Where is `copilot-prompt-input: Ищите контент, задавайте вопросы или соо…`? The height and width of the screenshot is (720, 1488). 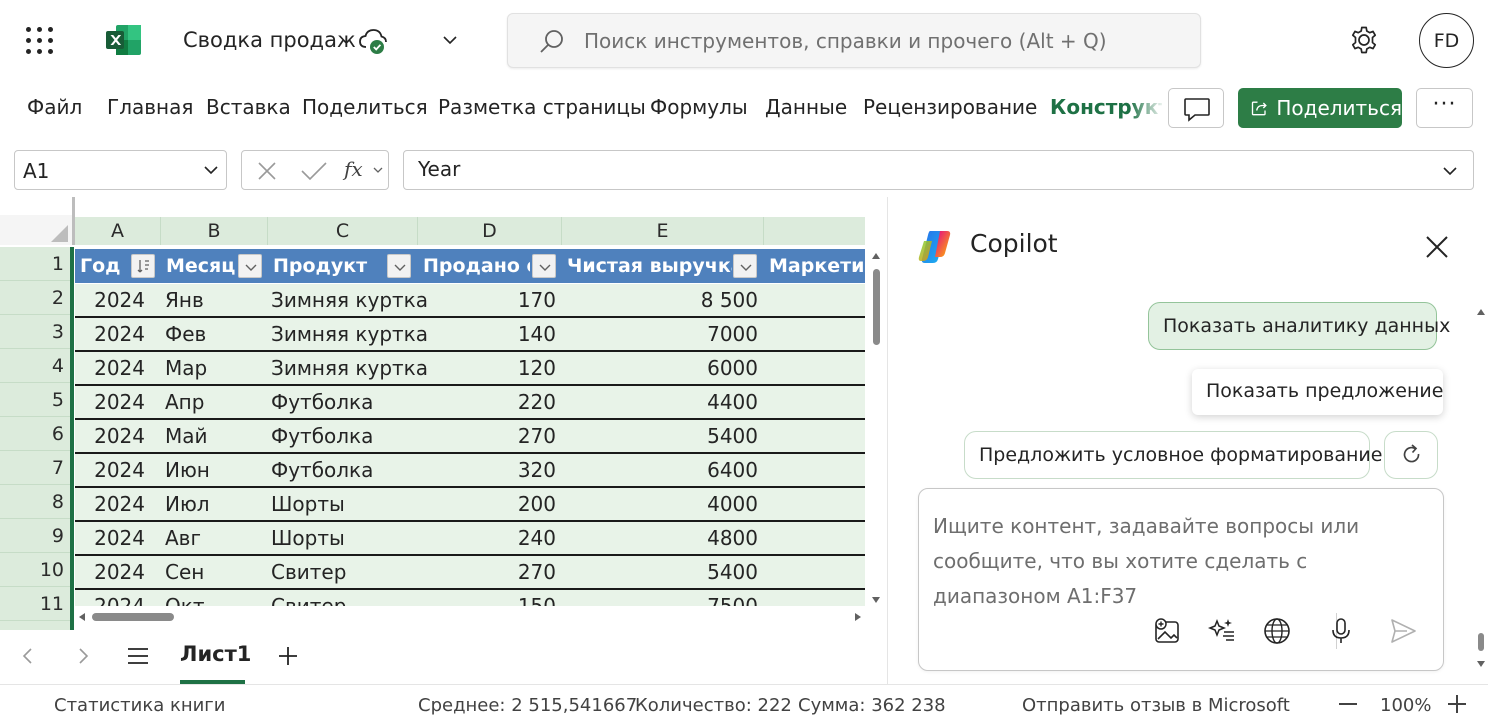
copilot-prompt-input: Ищите контент, задавайте вопросы или соо… is located at coordinates (1183, 561).